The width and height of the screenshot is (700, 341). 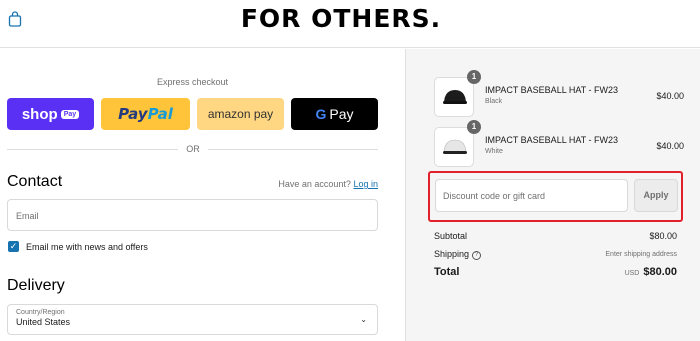 I want to click on shop-pay-word: shop, so click(x=39, y=114).